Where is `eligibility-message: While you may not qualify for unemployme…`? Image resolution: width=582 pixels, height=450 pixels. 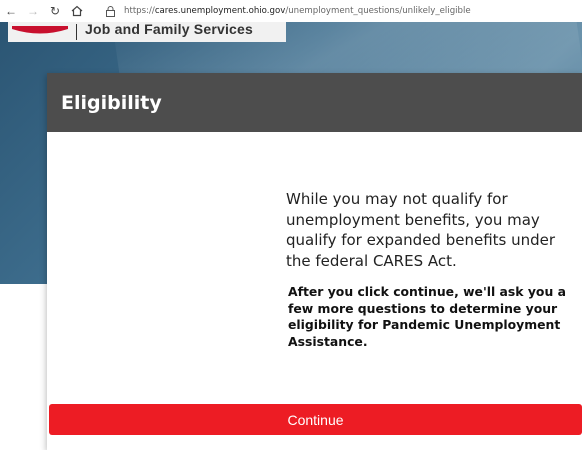 eligibility-message: While you may not qualify for unemployme… is located at coordinates (421, 230).